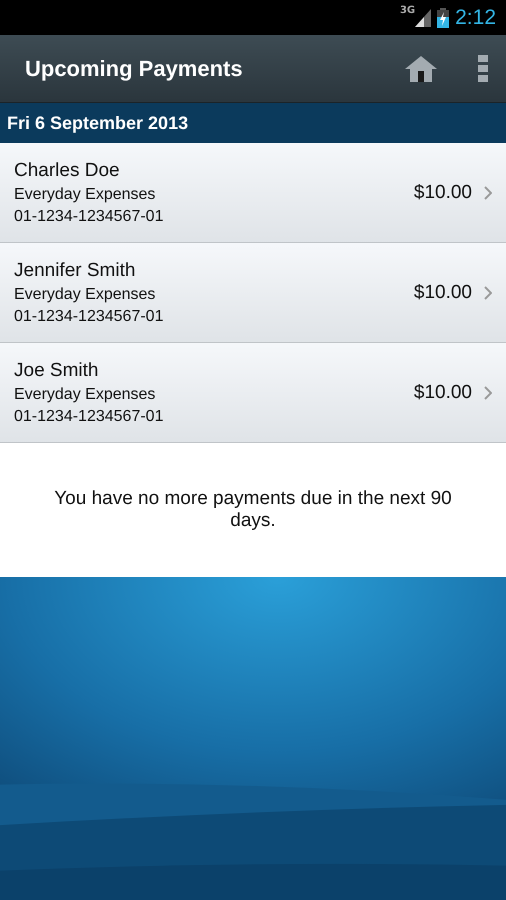 This screenshot has height=900, width=506. What do you see at coordinates (253, 123) in the screenshot?
I see `date-header: Fri 6 September 2013` at bounding box center [253, 123].